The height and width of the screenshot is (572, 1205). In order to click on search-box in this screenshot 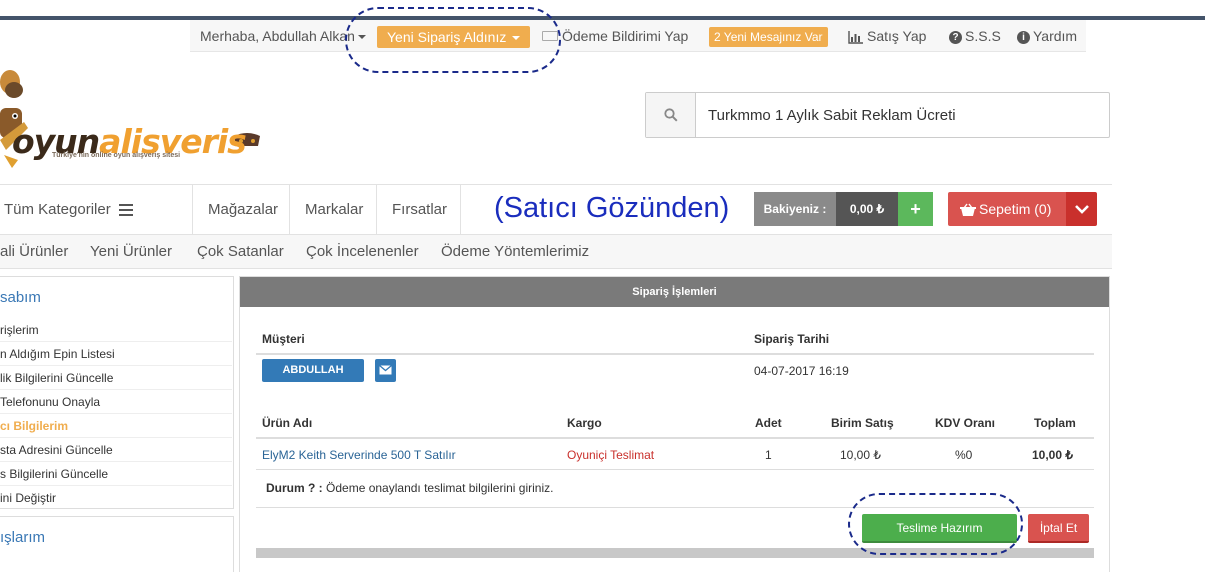, I will do `click(877, 115)`.